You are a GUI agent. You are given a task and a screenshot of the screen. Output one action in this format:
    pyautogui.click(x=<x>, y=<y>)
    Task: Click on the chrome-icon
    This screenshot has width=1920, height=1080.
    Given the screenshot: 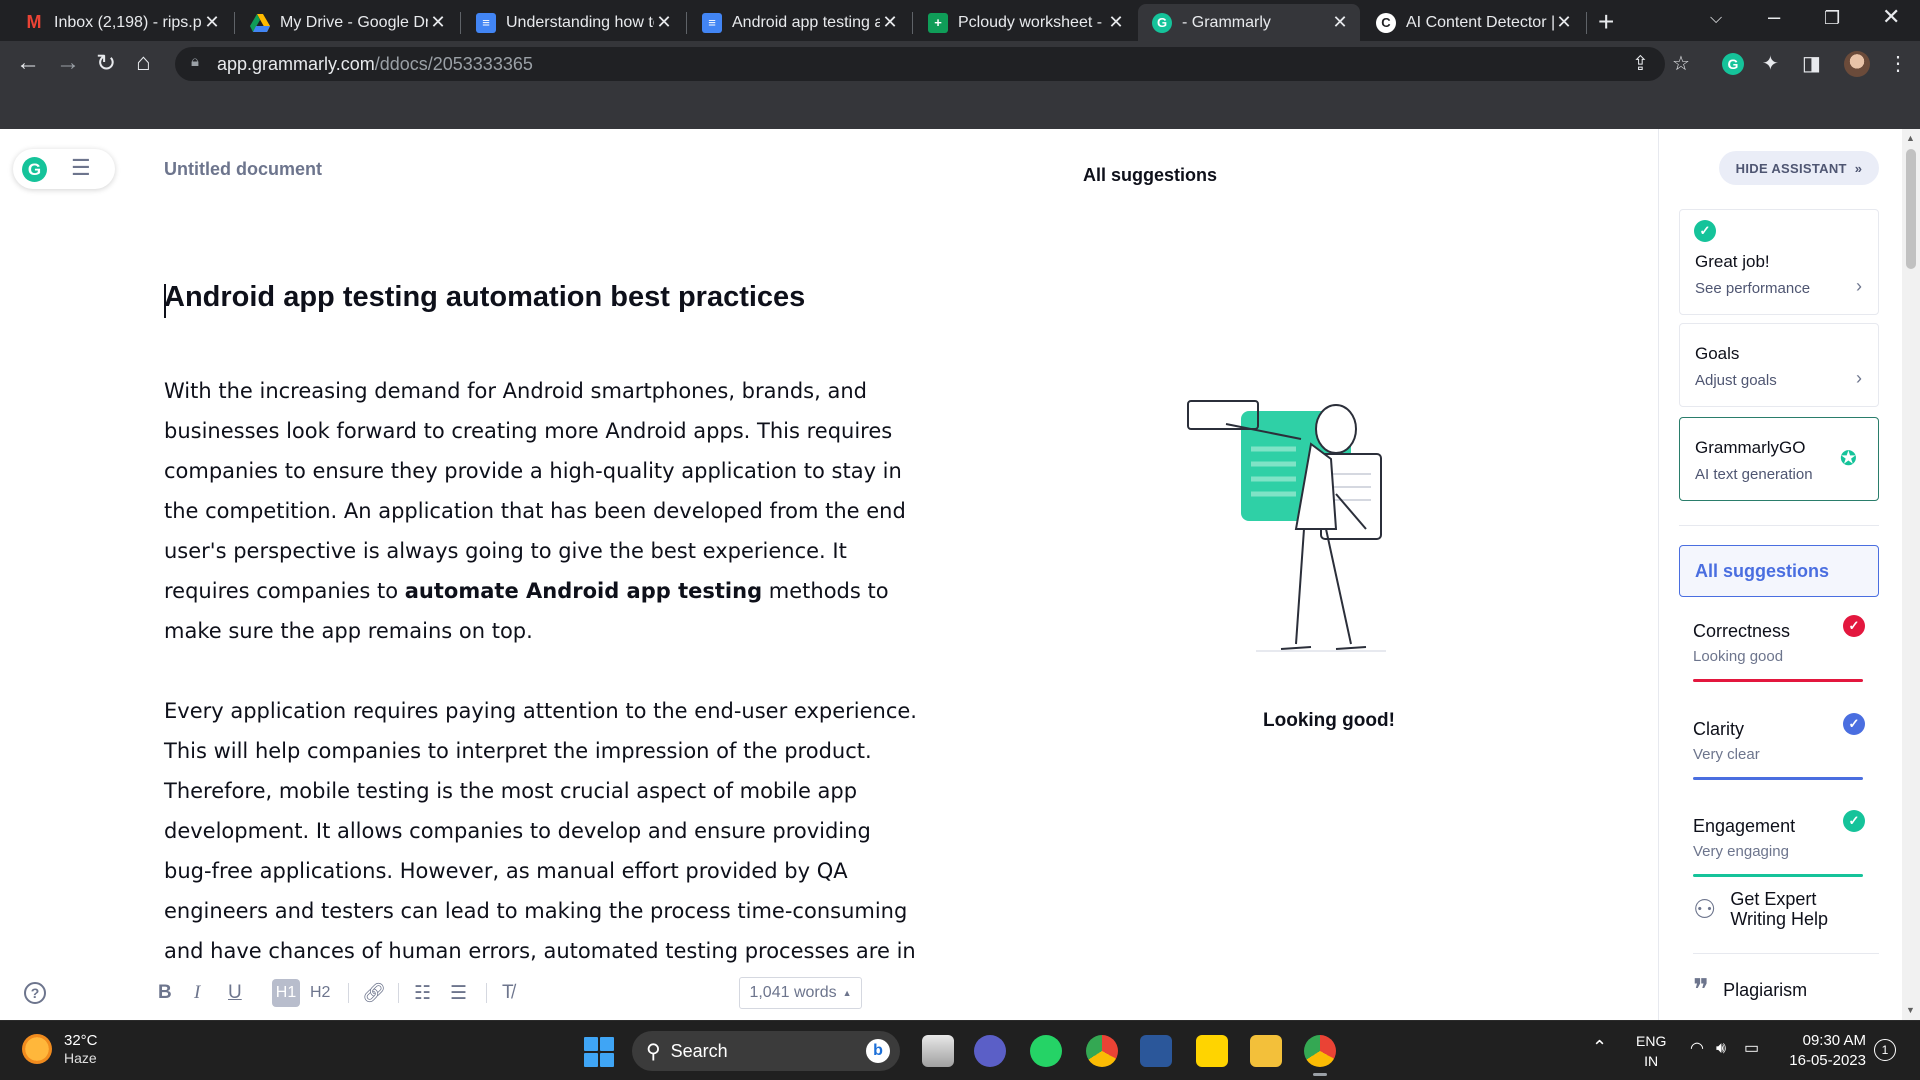 What is the action you would take?
    pyautogui.click(x=1102, y=1051)
    